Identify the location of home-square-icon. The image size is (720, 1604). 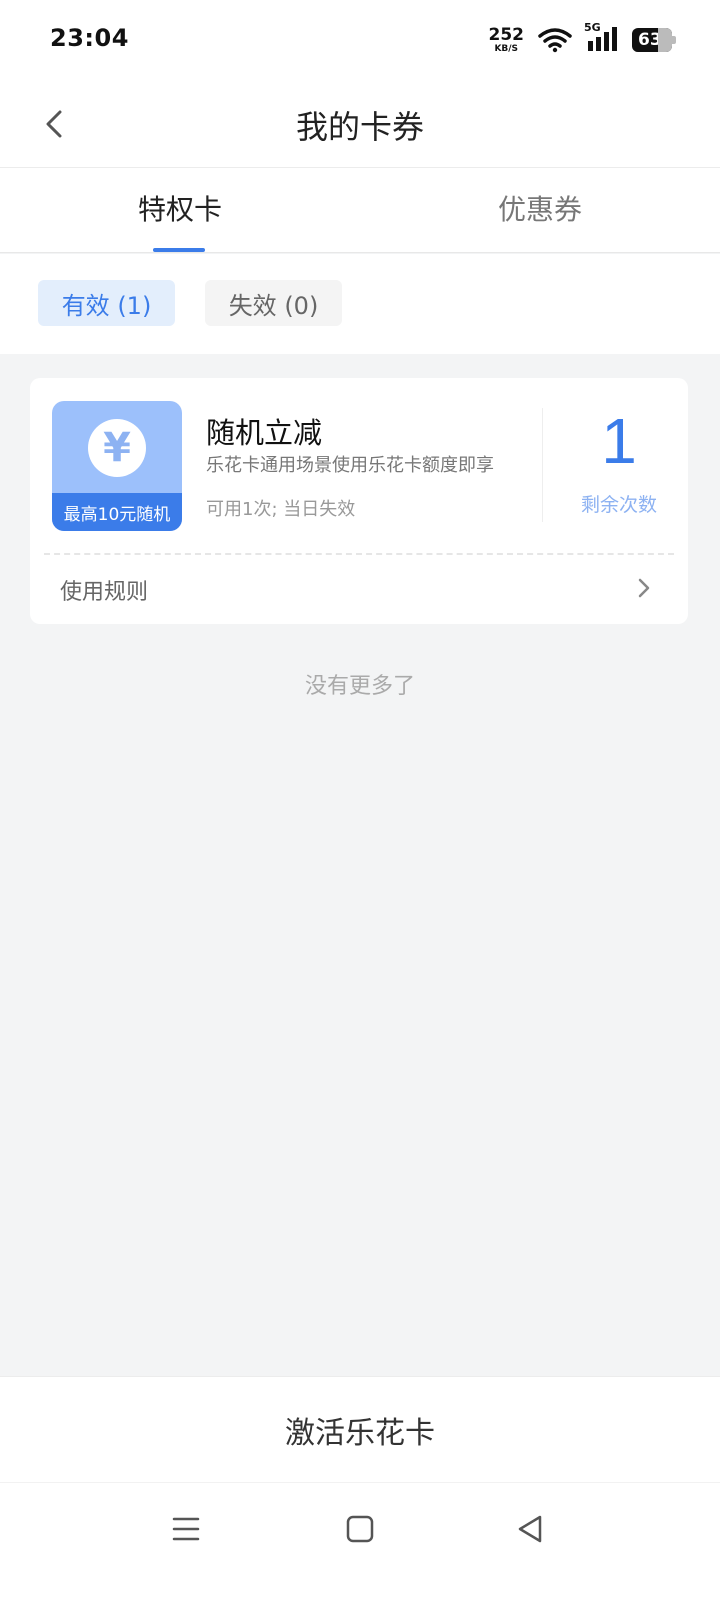
(362, 1529).